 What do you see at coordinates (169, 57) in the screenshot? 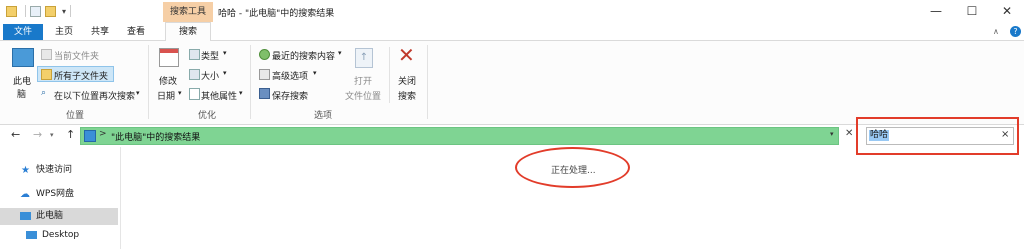
I see `calendar-icon` at bounding box center [169, 57].